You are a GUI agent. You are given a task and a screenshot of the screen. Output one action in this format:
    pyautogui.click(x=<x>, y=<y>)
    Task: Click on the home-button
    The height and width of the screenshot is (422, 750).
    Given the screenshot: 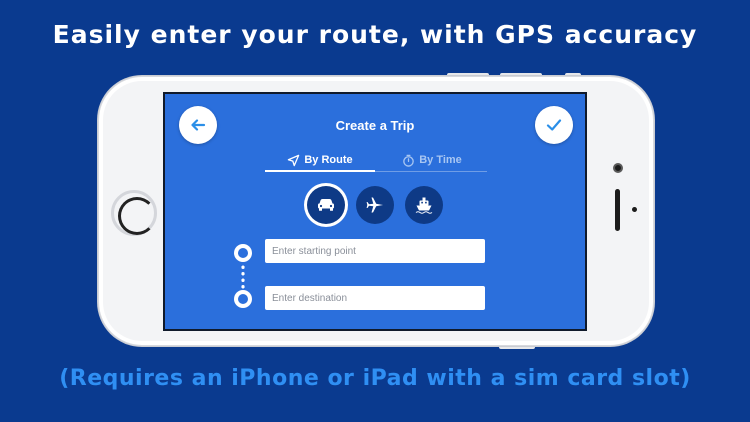 What is the action you would take?
    pyautogui.click(x=134, y=213)
    